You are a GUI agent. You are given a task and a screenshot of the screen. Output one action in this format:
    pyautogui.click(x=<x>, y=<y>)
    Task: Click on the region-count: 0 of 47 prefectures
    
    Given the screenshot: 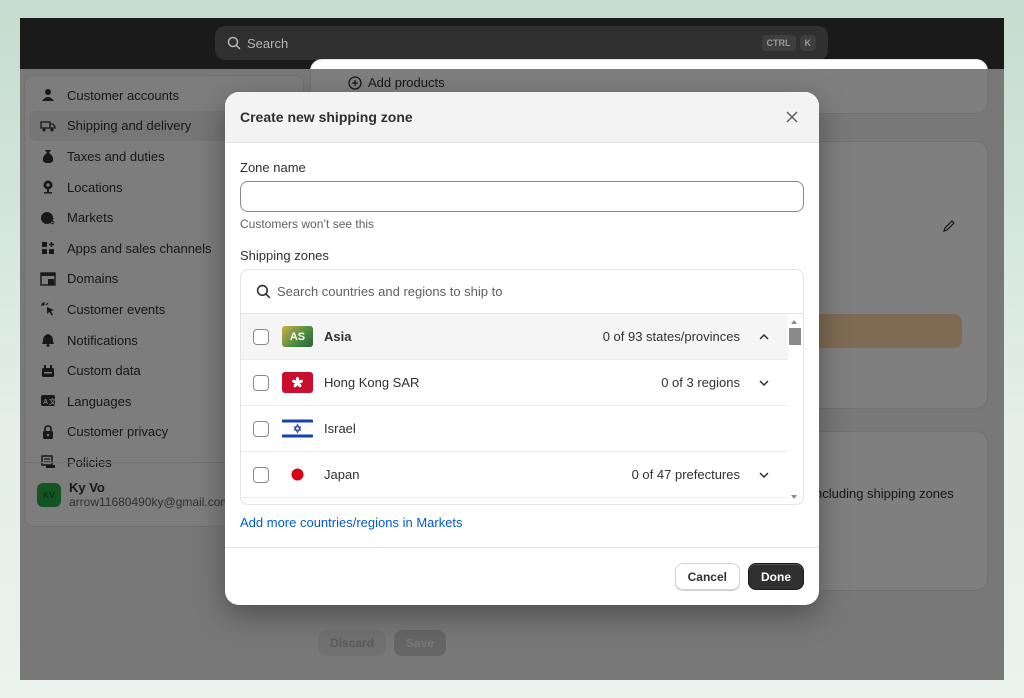 What is the action you would take?
    pyautogui.click(x=685, y=474)
    